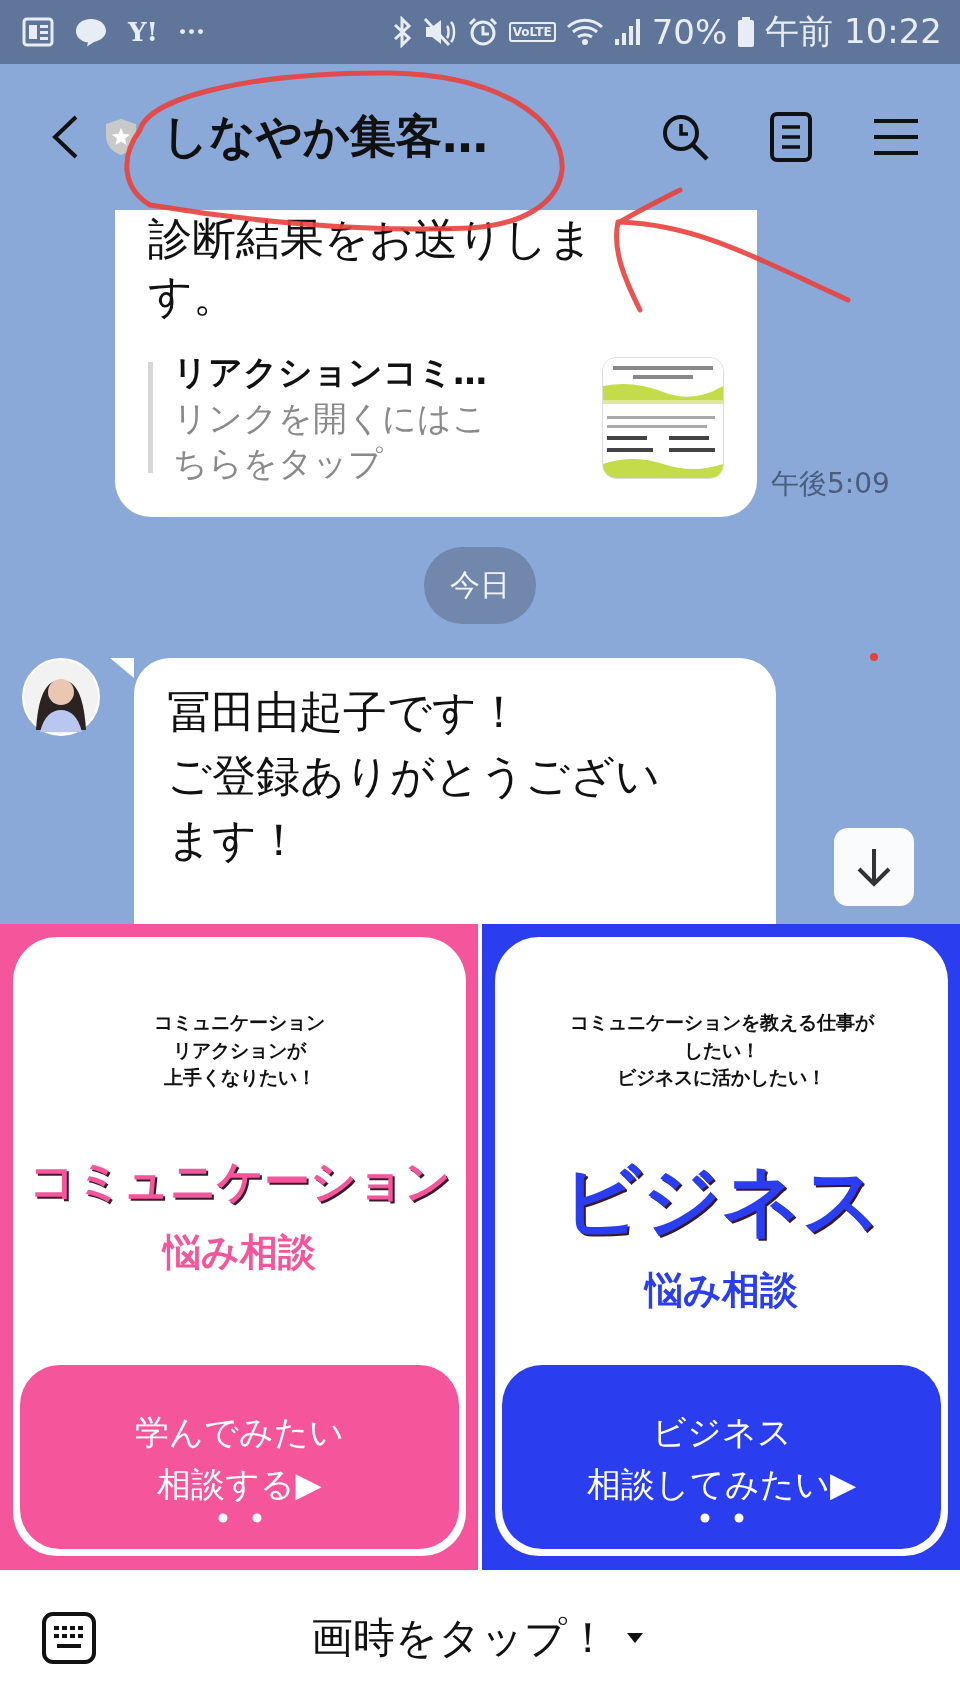 Image resolution: width=960 pixels, height=1706 pixels. Describe the element at coordinates (122, 667) in the screenshot. I see `bubble-tail` at that location.